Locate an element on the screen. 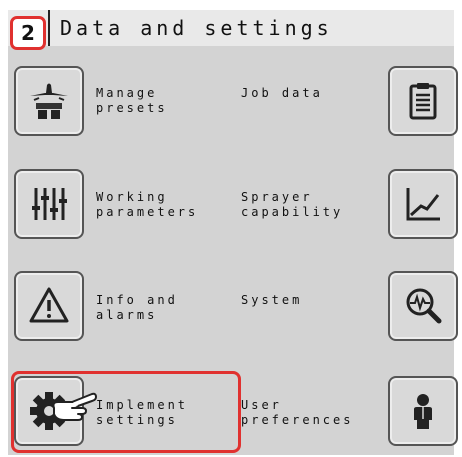  label-line-1: Manage is located at coordinates (127, 93).